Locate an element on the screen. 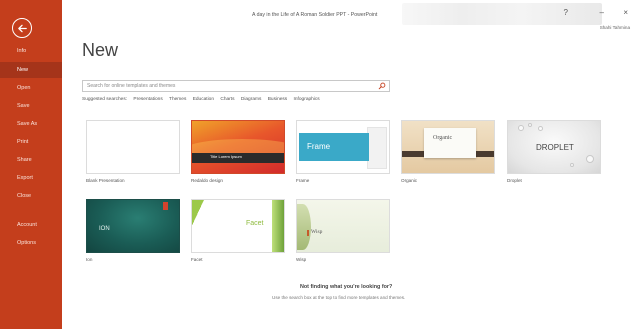  thumbnail-text: ION is located at coordinates (104, 229).